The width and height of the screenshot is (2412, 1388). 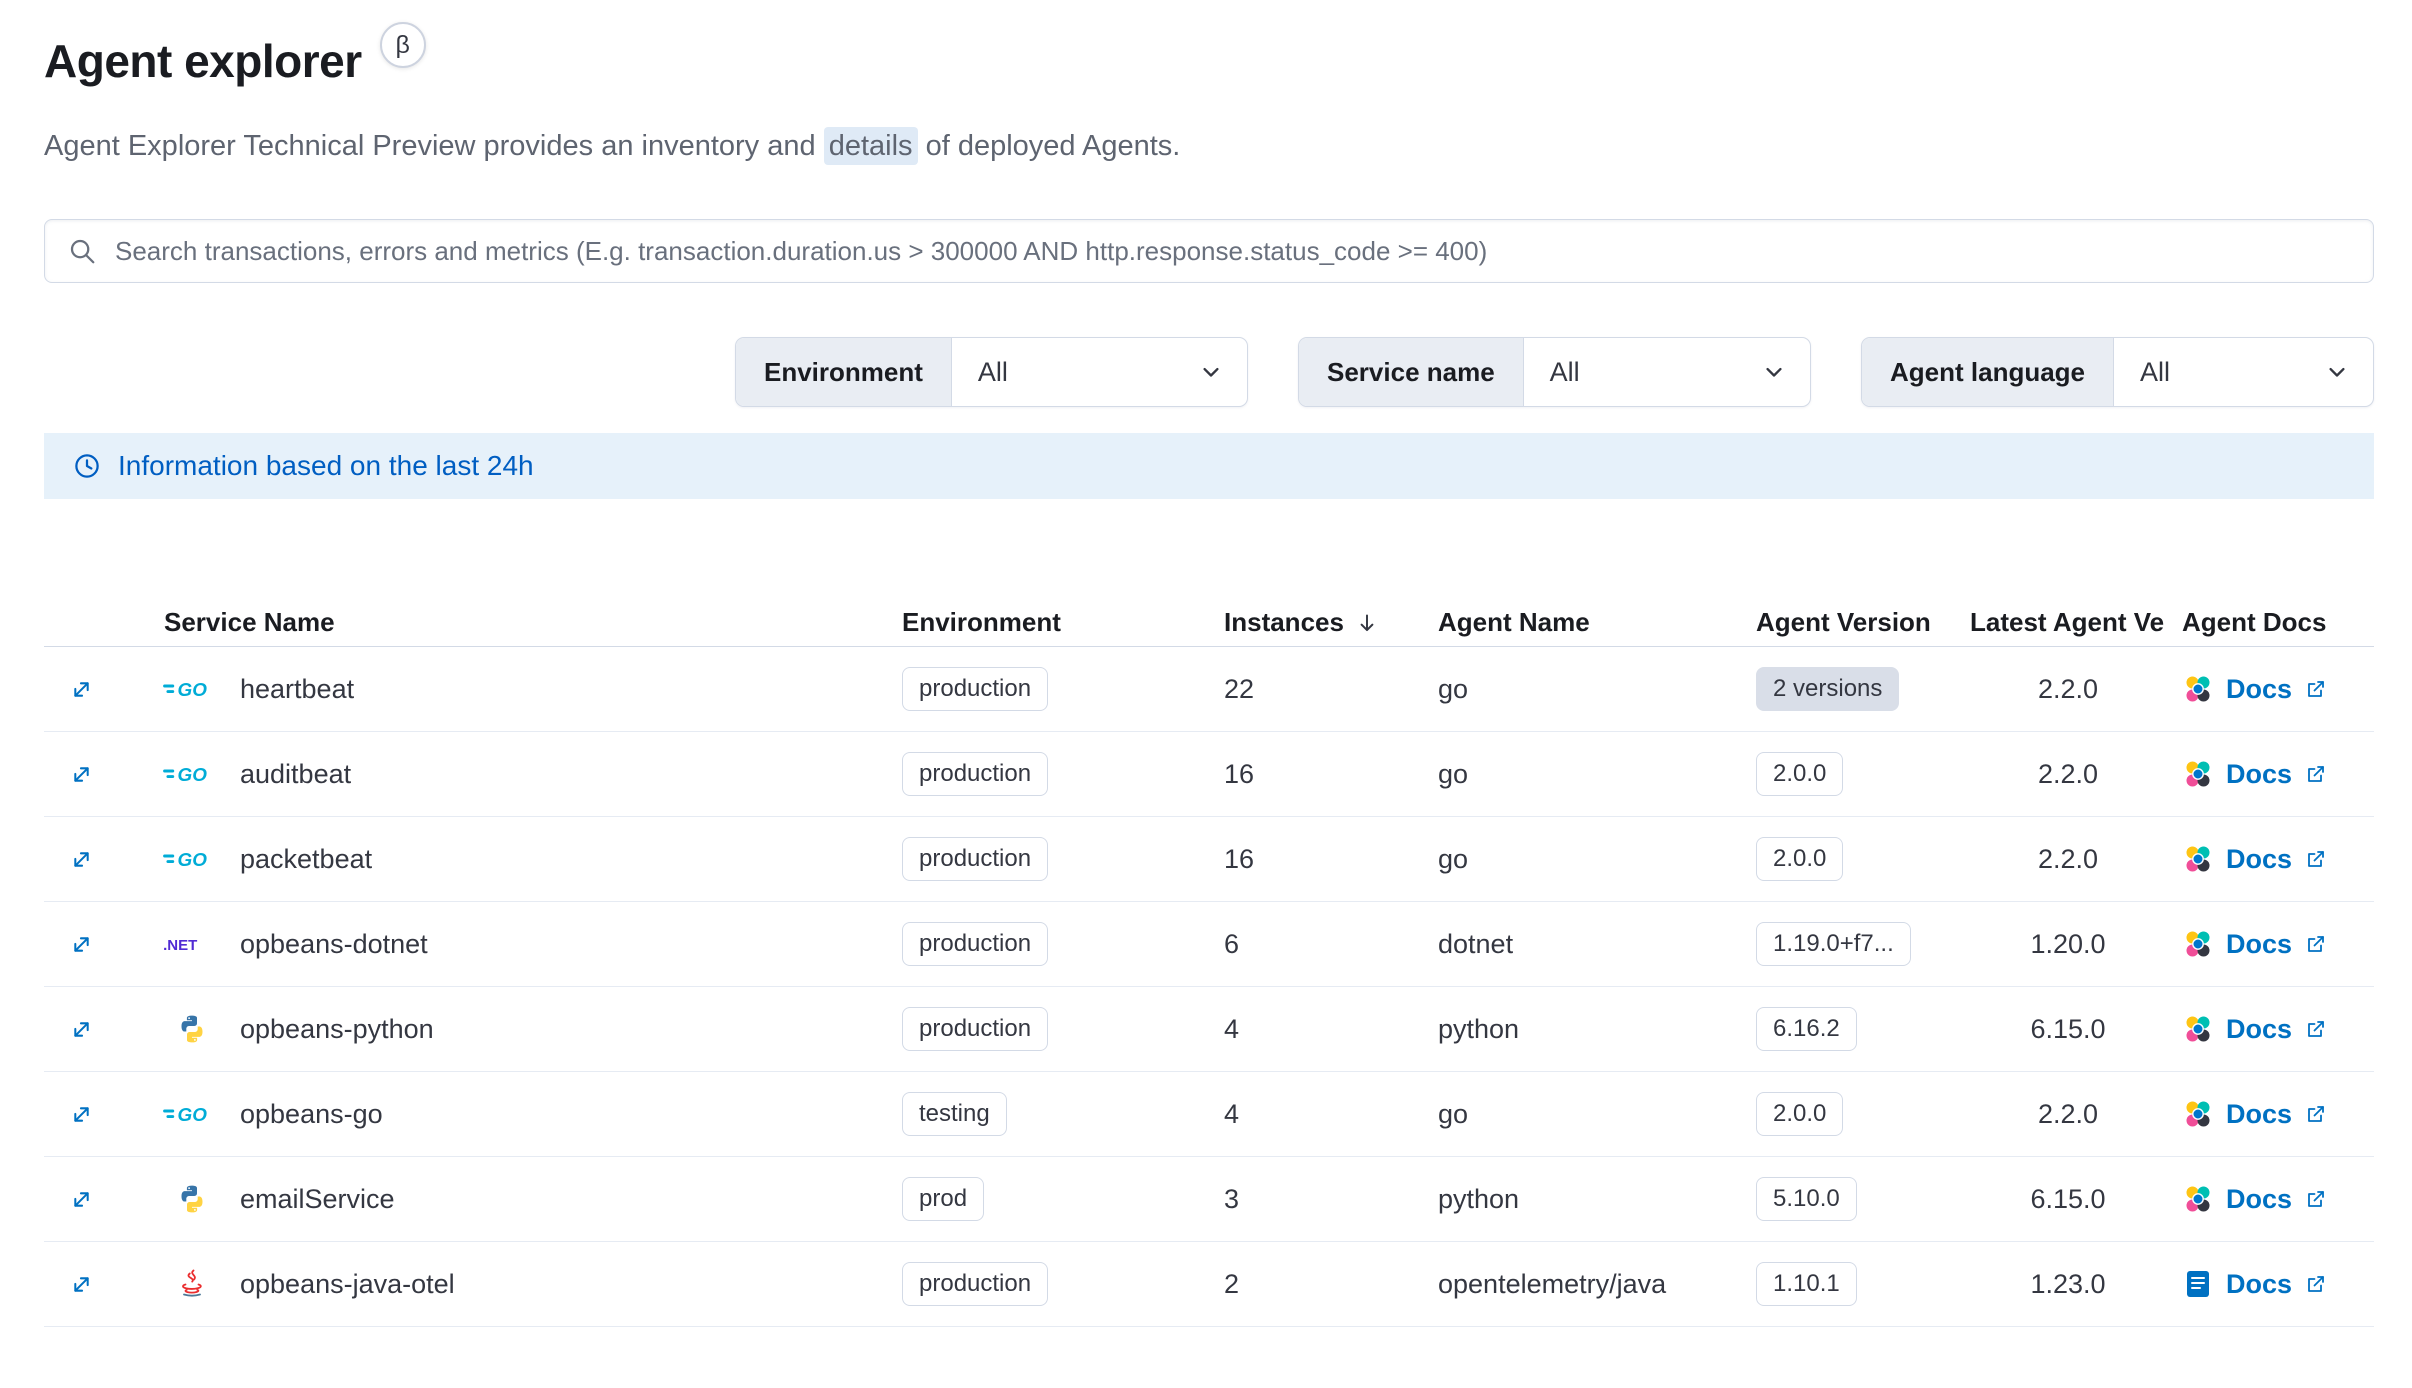 I want to click on search-input, so click(x=1233, y=251).